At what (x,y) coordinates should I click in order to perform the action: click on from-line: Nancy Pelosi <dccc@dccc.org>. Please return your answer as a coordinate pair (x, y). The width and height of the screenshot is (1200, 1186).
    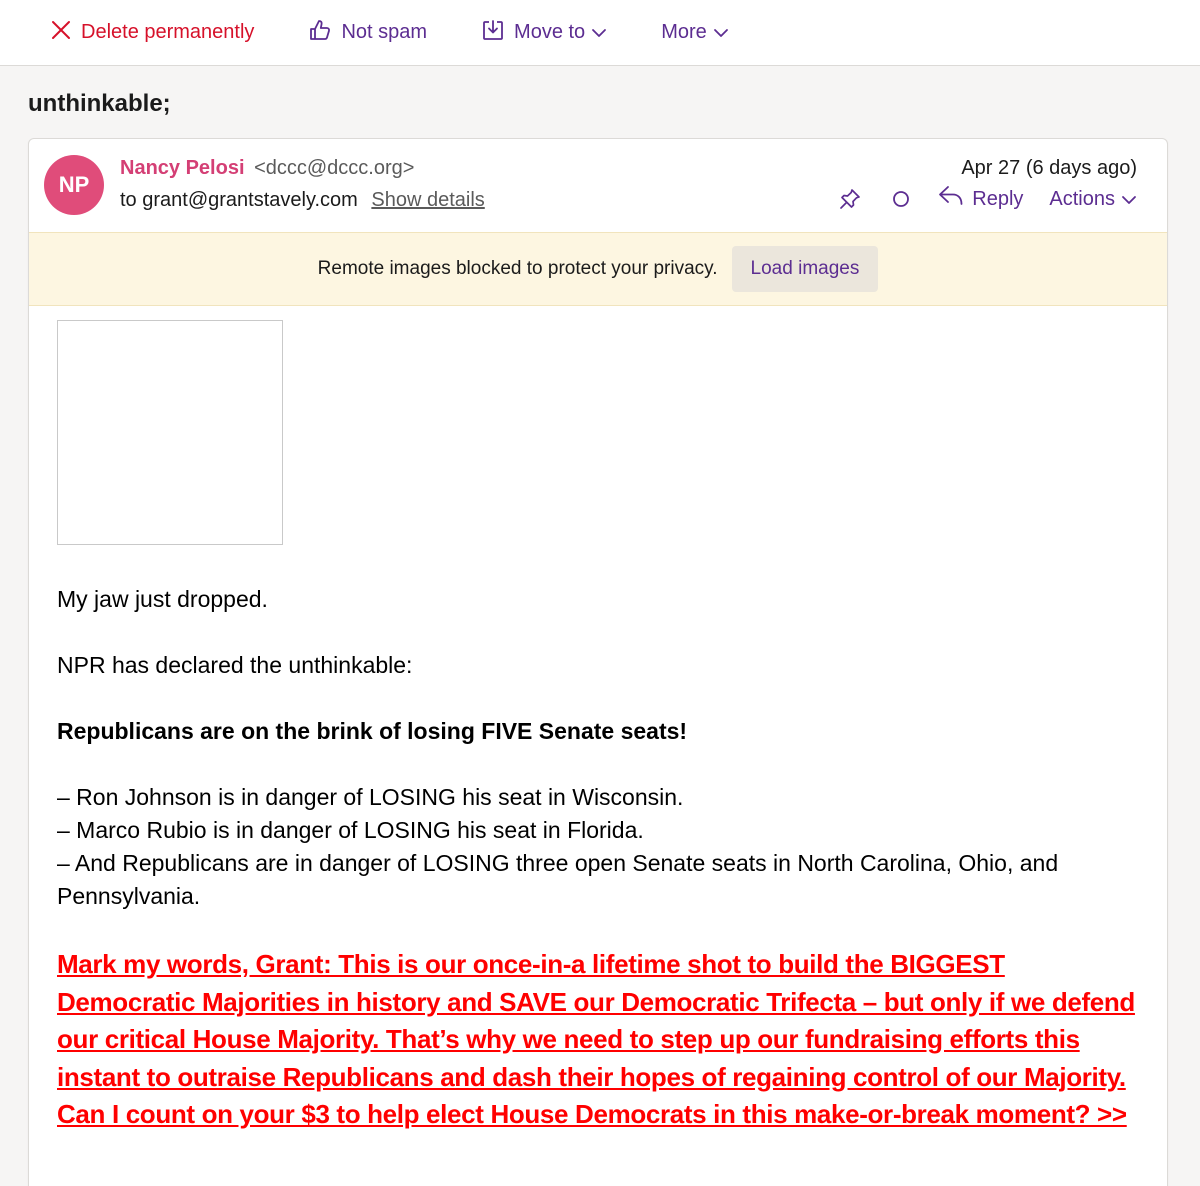
    Looking at the image, I should click on (267, 168).